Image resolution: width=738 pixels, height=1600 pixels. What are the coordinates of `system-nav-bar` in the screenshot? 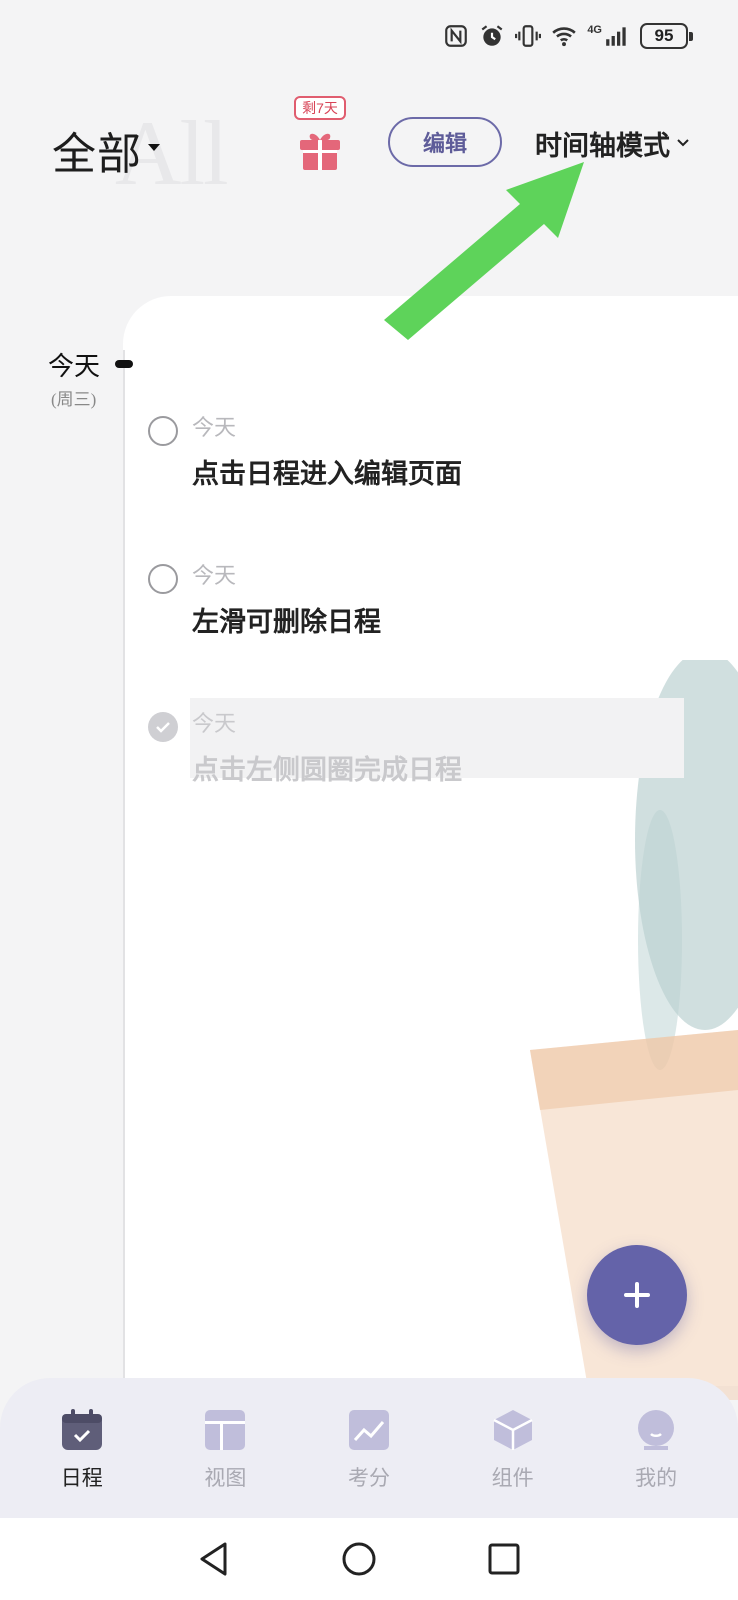 It's located at (369, 1559).